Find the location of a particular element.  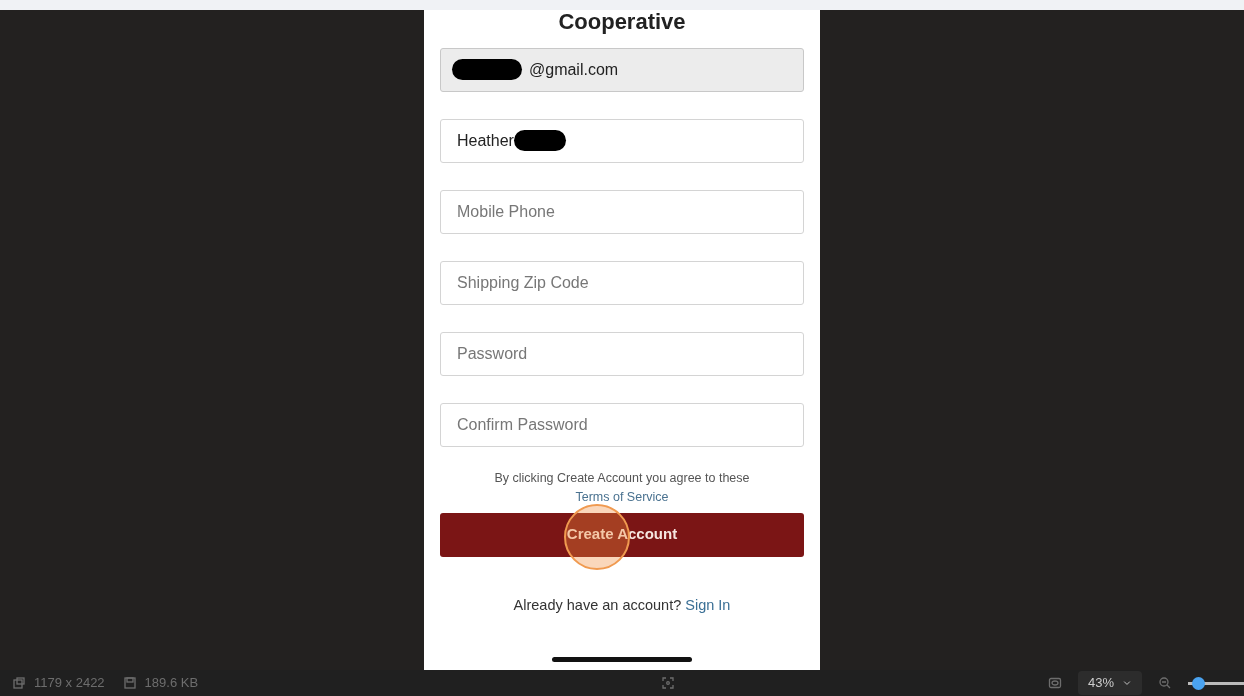

input-field: Shipping Zip Code is located at coordinates (622, 283).